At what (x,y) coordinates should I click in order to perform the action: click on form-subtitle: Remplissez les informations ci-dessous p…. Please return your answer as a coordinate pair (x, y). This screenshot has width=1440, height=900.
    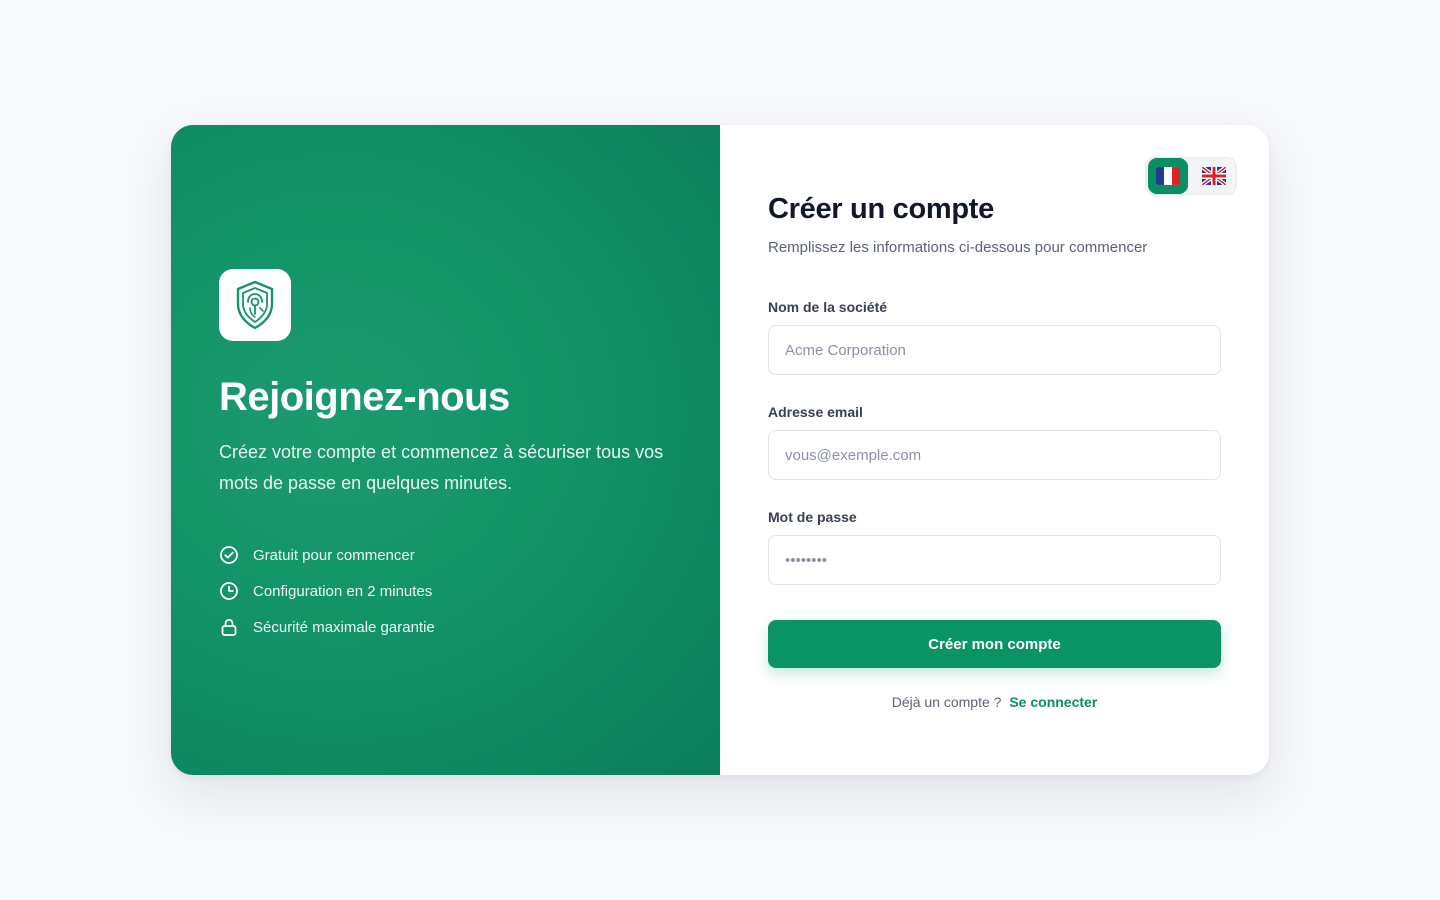
    Looking at the image, I should click on (958, 247).